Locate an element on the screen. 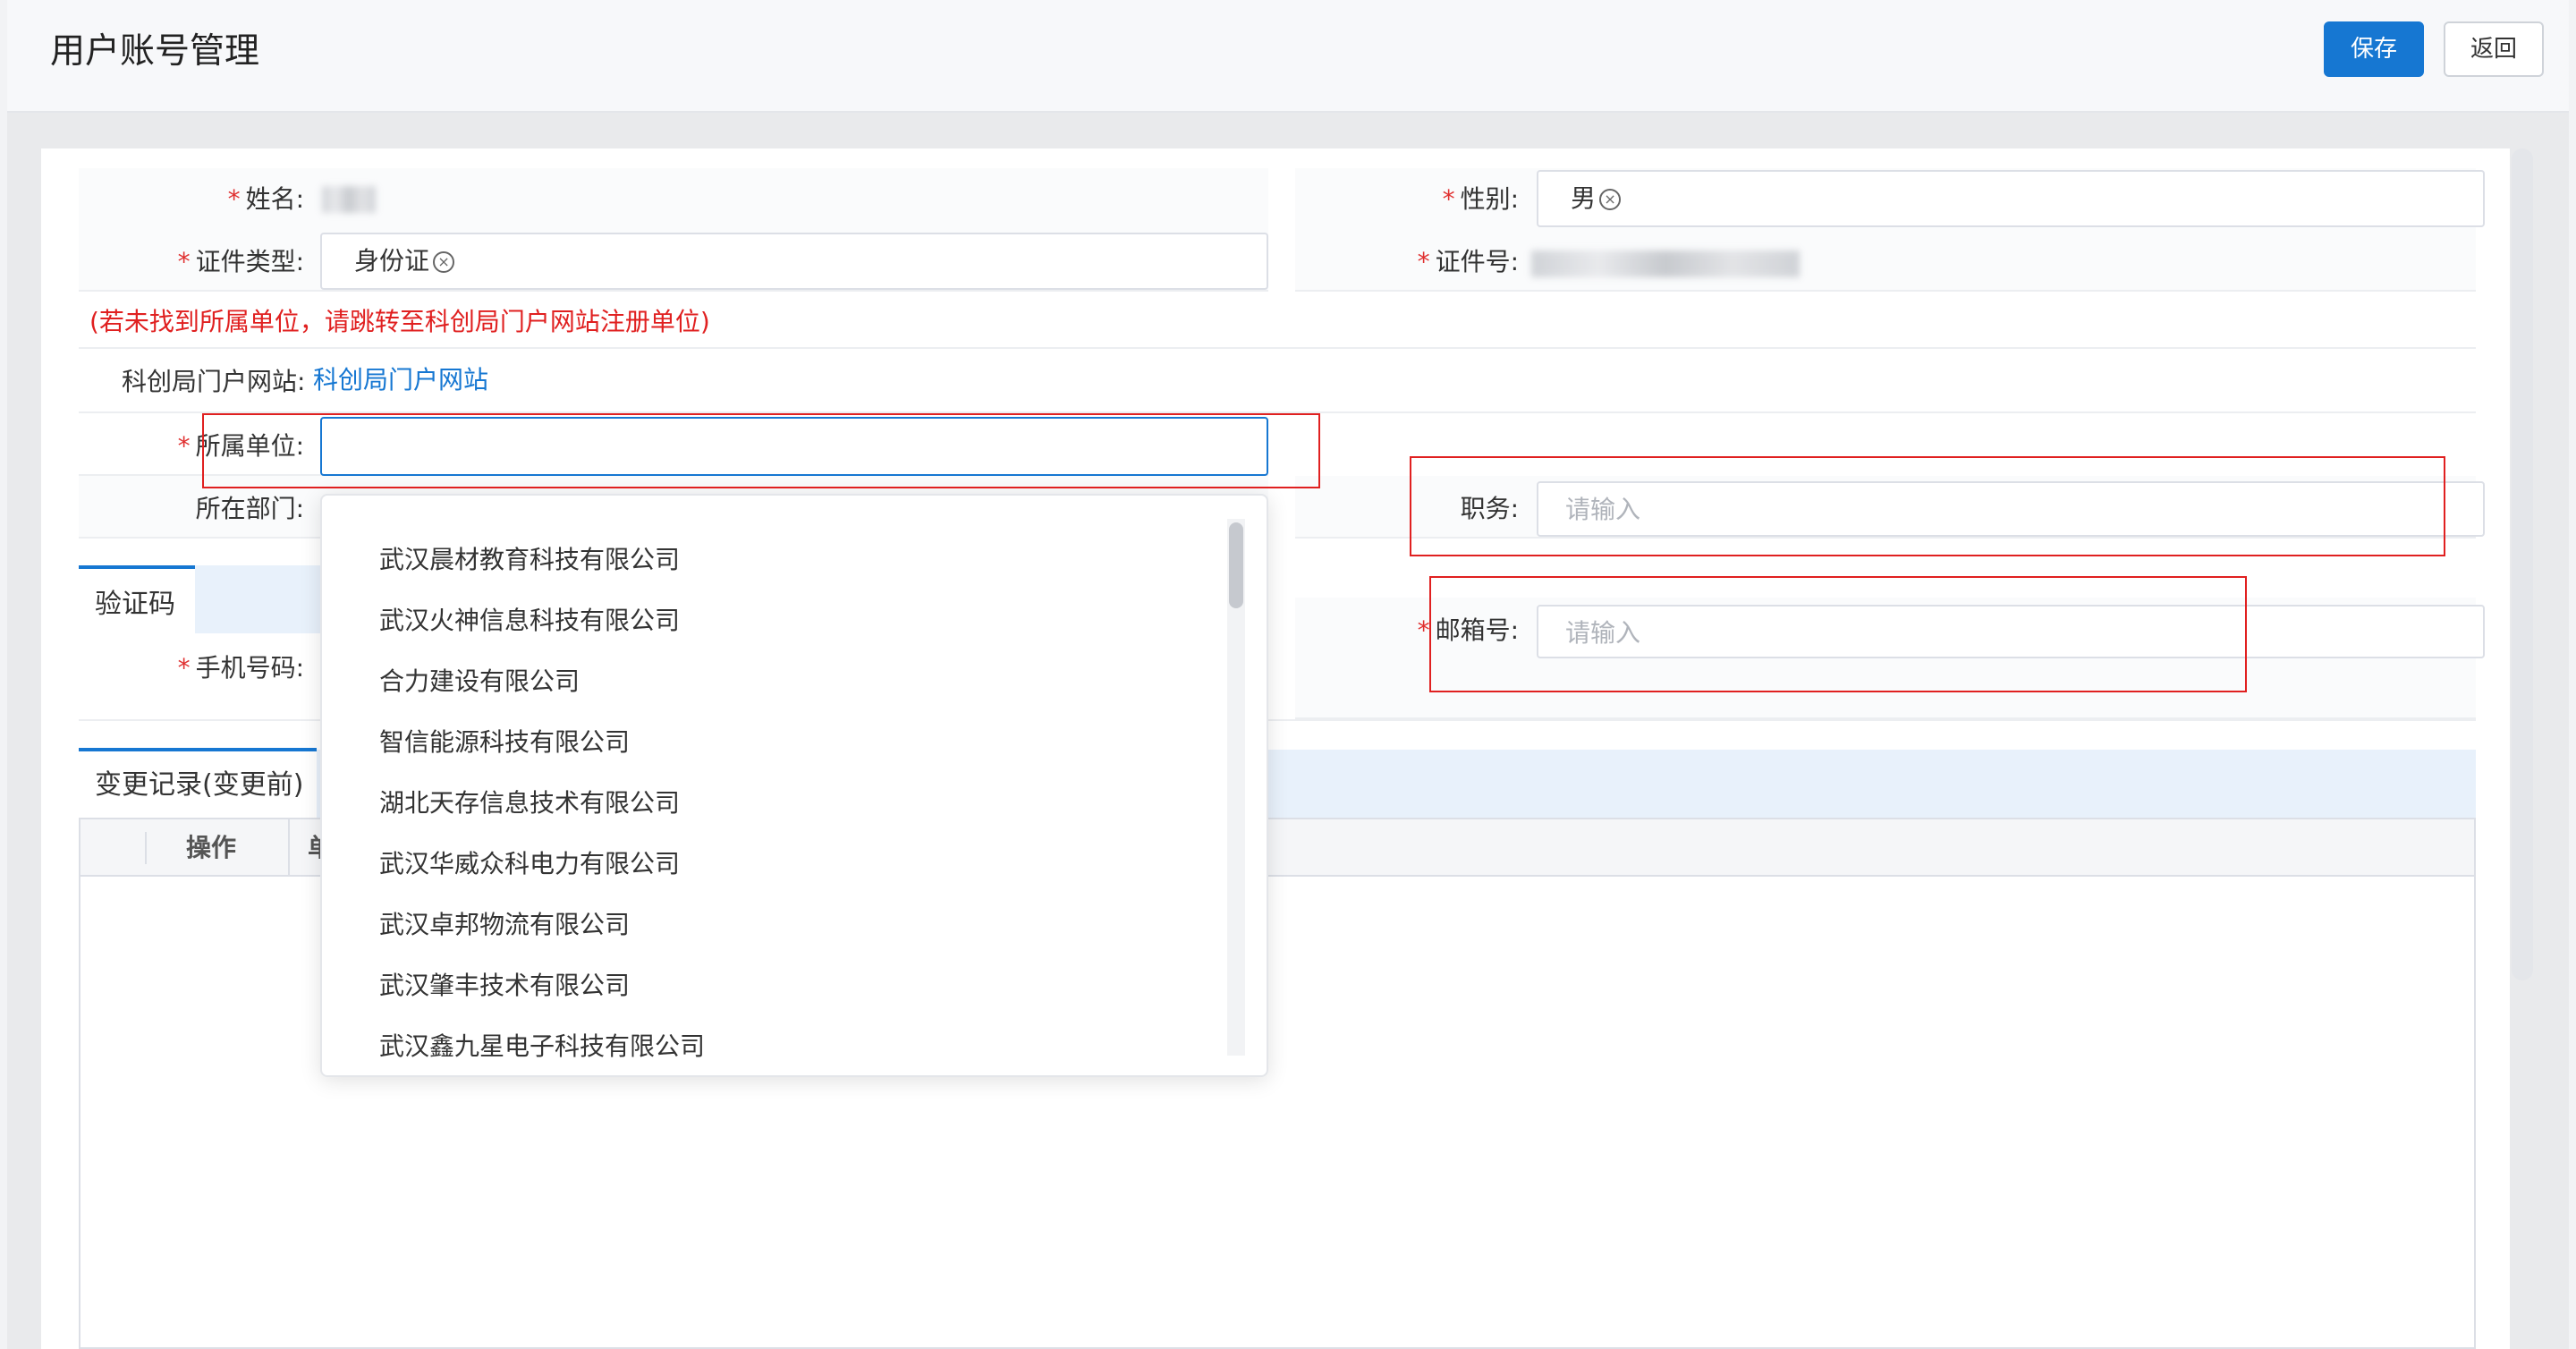  tab-history: 变更记录(变更前) is located at coordinates (199, 785).